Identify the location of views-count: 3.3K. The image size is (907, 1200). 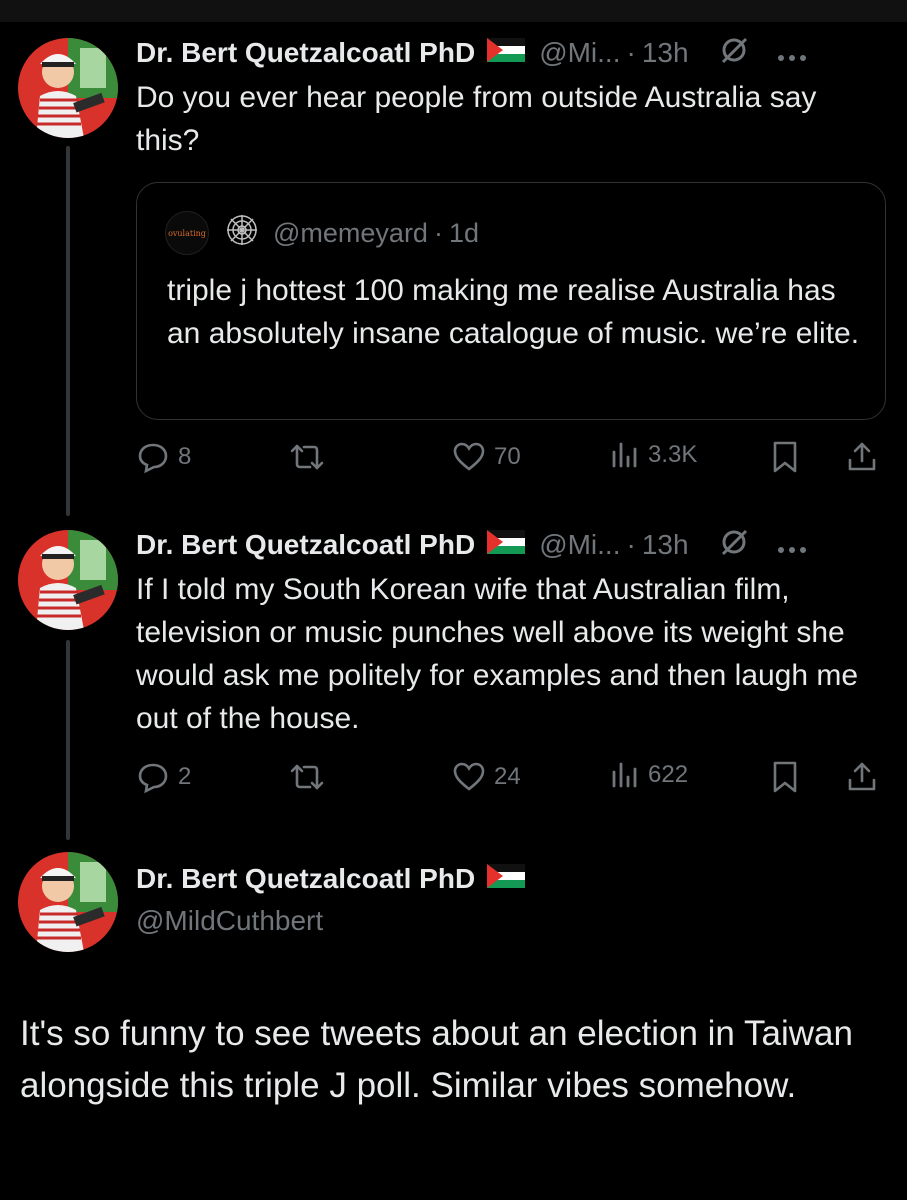
(673, 454).